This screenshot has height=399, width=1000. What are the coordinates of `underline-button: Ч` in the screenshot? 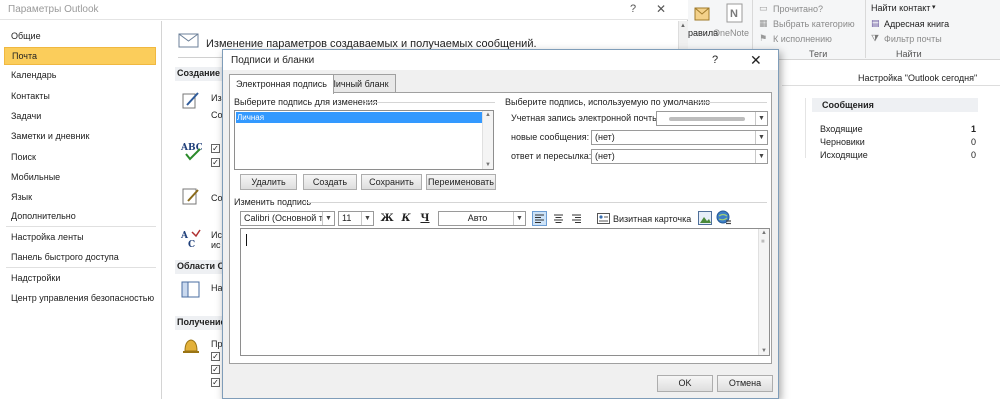 It's located at (425, 218).